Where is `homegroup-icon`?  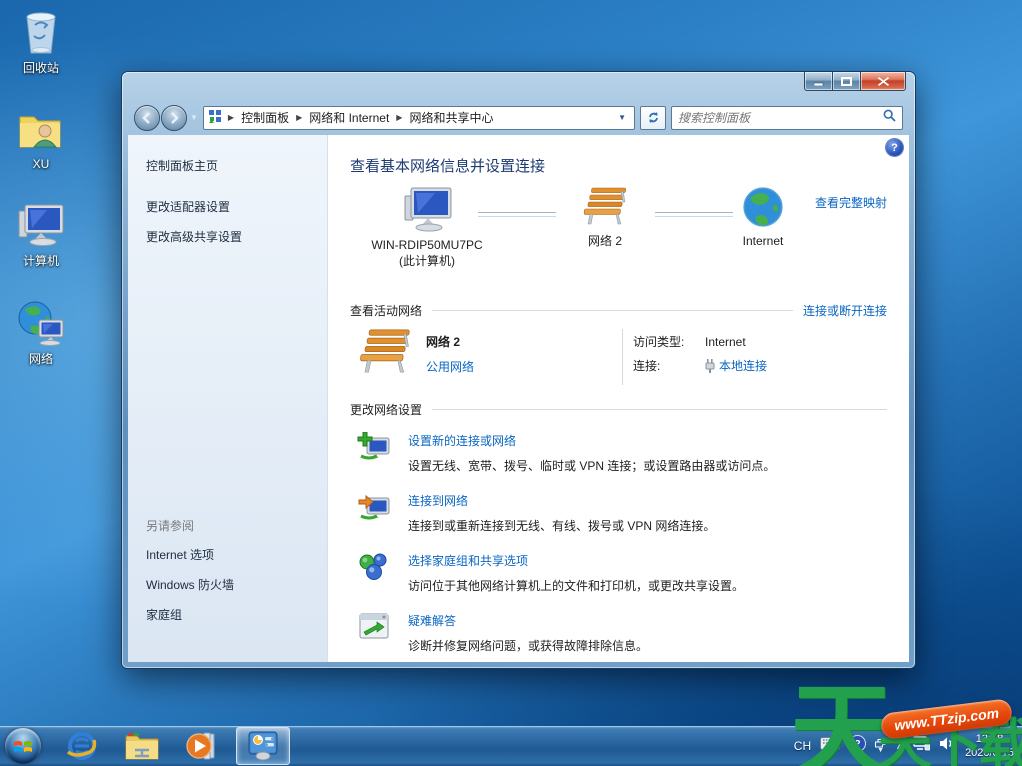
homegroup-icon is located at coordinates (374, 573).